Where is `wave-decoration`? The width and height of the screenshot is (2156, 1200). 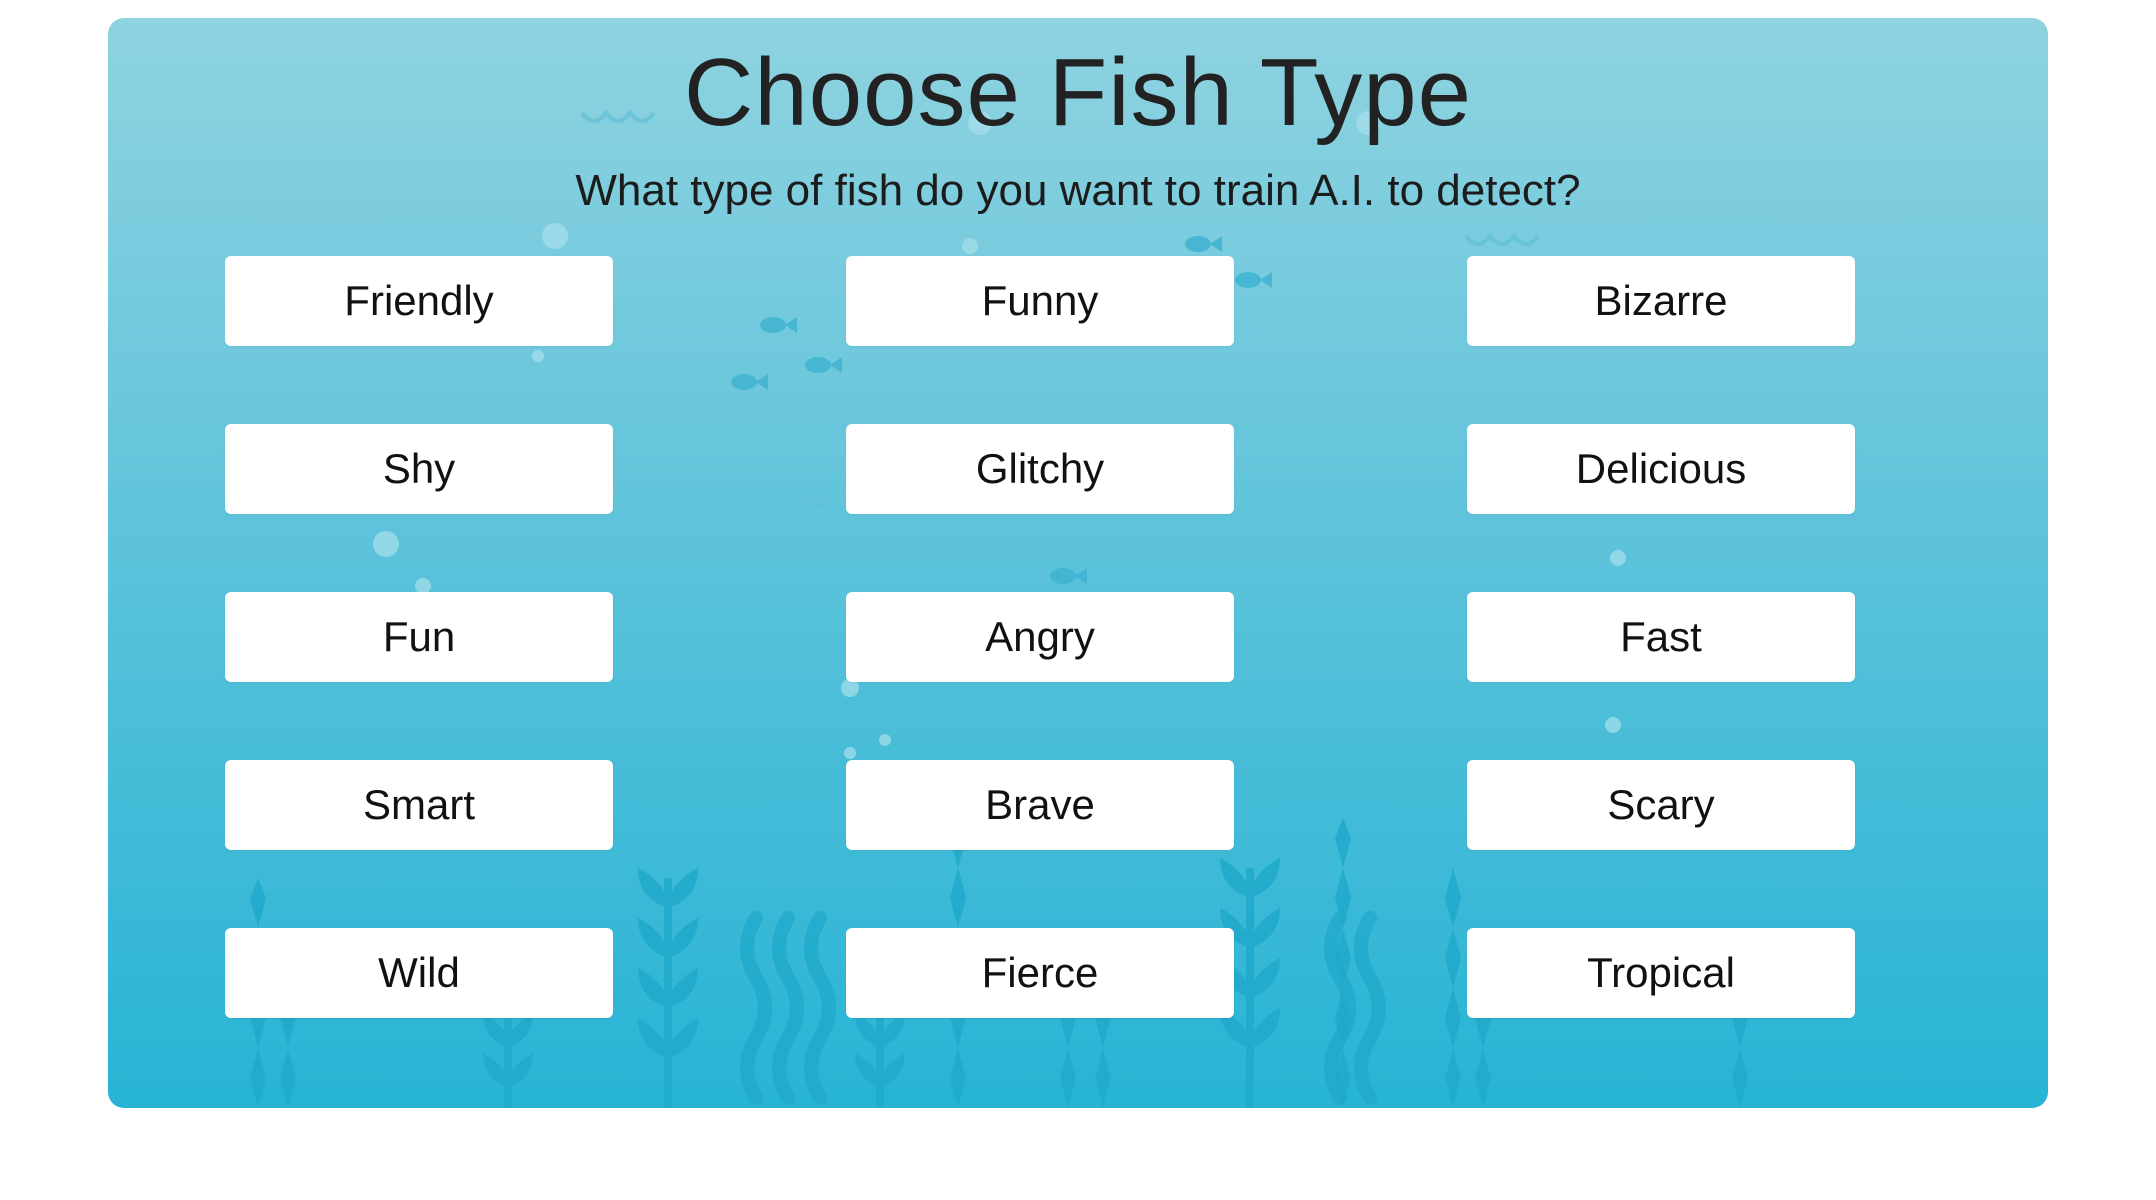
wave-decoration is located at coordinates (1502, 239).